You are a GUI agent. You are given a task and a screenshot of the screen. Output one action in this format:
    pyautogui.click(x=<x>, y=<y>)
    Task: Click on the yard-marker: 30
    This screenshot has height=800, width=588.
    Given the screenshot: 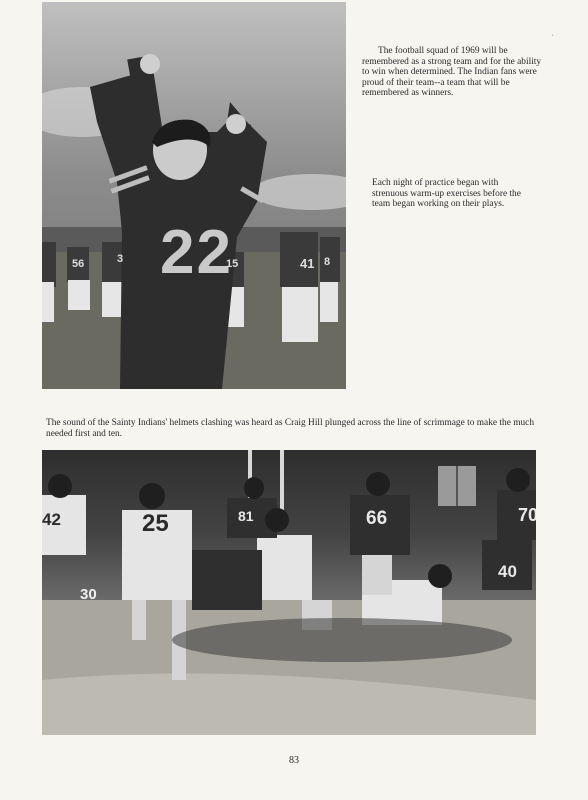 What is the action you would take?
    pyautogui.click(x=88, y=594)
    